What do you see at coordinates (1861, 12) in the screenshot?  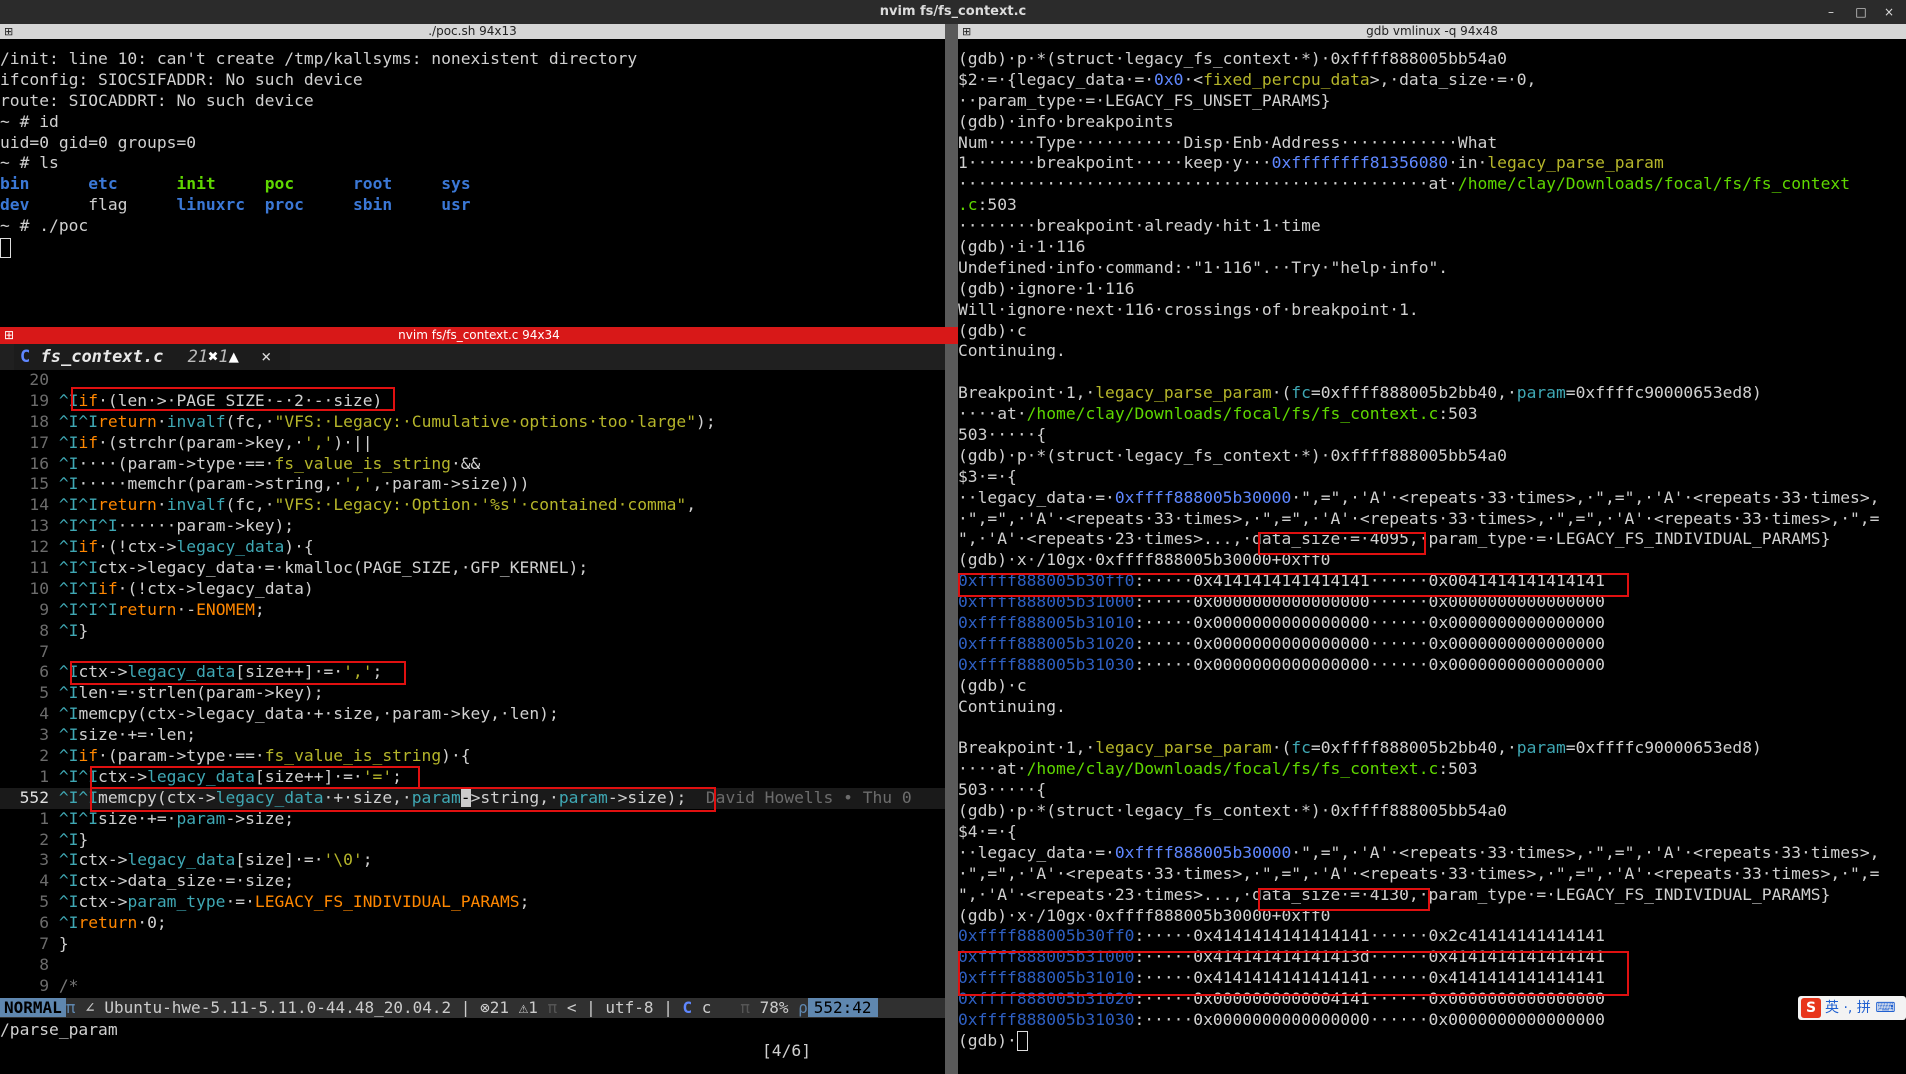 I see `maximize-button: □` at bounding box center [1861, 12].